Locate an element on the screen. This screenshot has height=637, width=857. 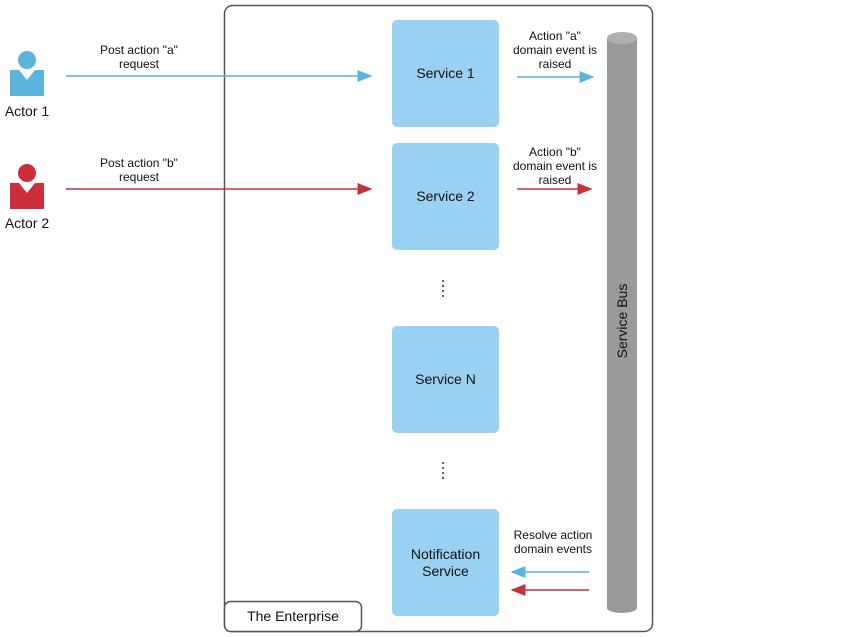
event-a-label: Action "a" domain event is raised is located at coordinates (555, 50).